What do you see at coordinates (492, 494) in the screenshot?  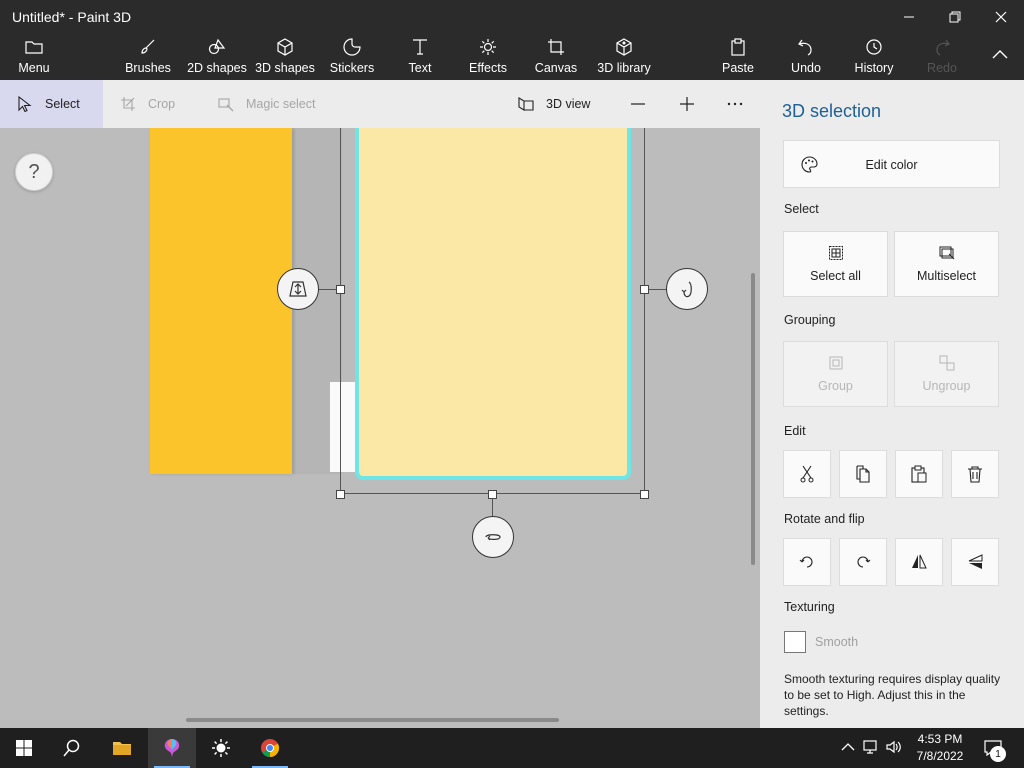 I see `resize-handle-bottom` at bounding box center [492, 494].